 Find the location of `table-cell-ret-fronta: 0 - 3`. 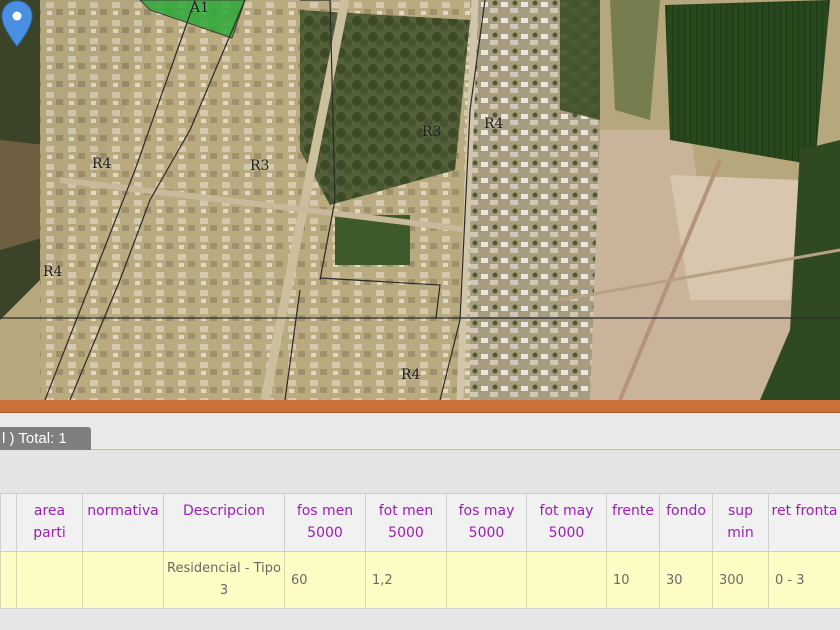

table-cell-ret-fronta: 0 - 3 is located at coordinates (804, 580).